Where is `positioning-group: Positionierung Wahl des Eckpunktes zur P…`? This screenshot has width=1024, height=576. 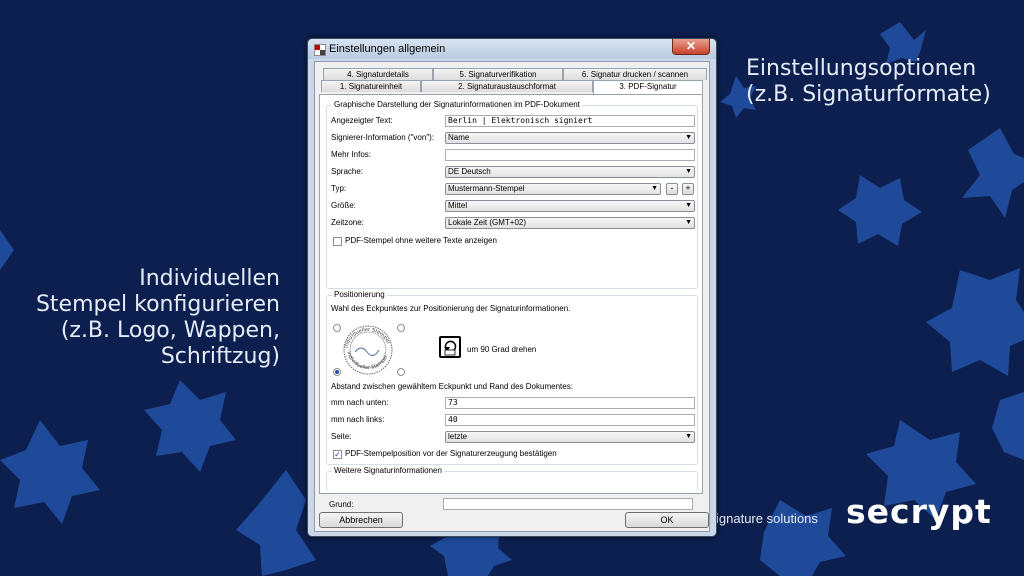 positioning-group: Positionierung Wahl des Eckpunktes zur P… is located at coordinates (512, 377).